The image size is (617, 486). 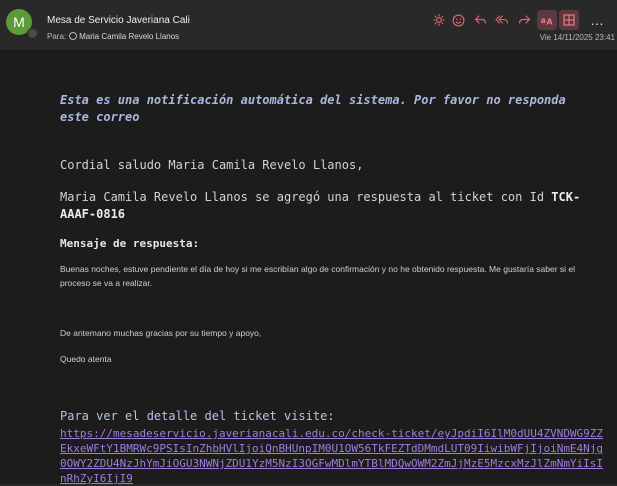 I want to click on closing-line: Quedo atenta, so click(x=86, y=359).